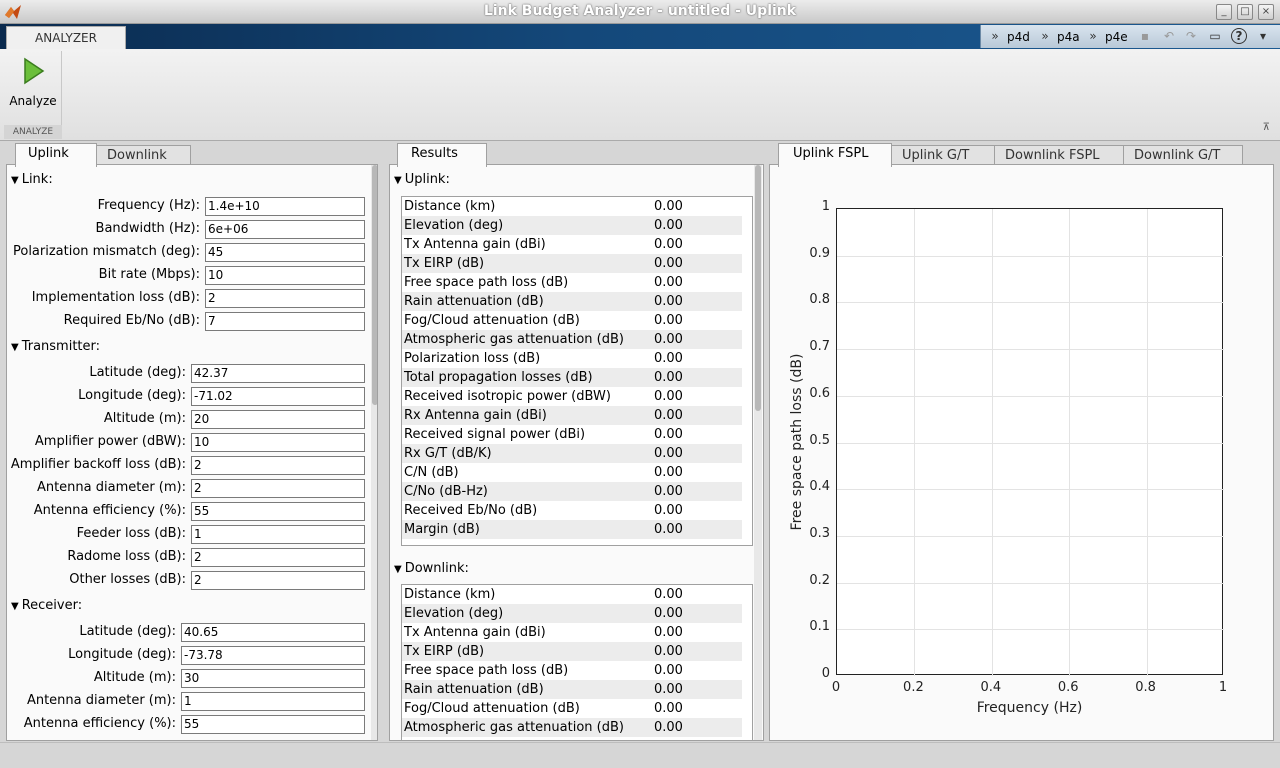 The width and height of the screenshot is (1280, 768). Describe the element at coordinates (285, 252) in the screenshot. I see `parameter-input: 45` at that location.